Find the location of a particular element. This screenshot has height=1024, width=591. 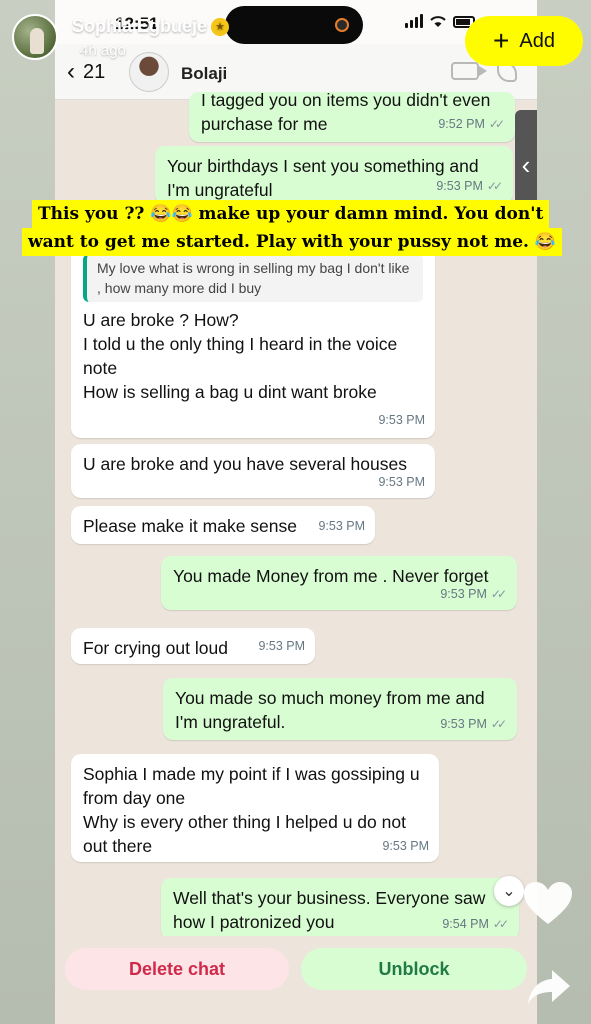

chevron-down-icon: ⌄ is located at coordinates (509, 891).